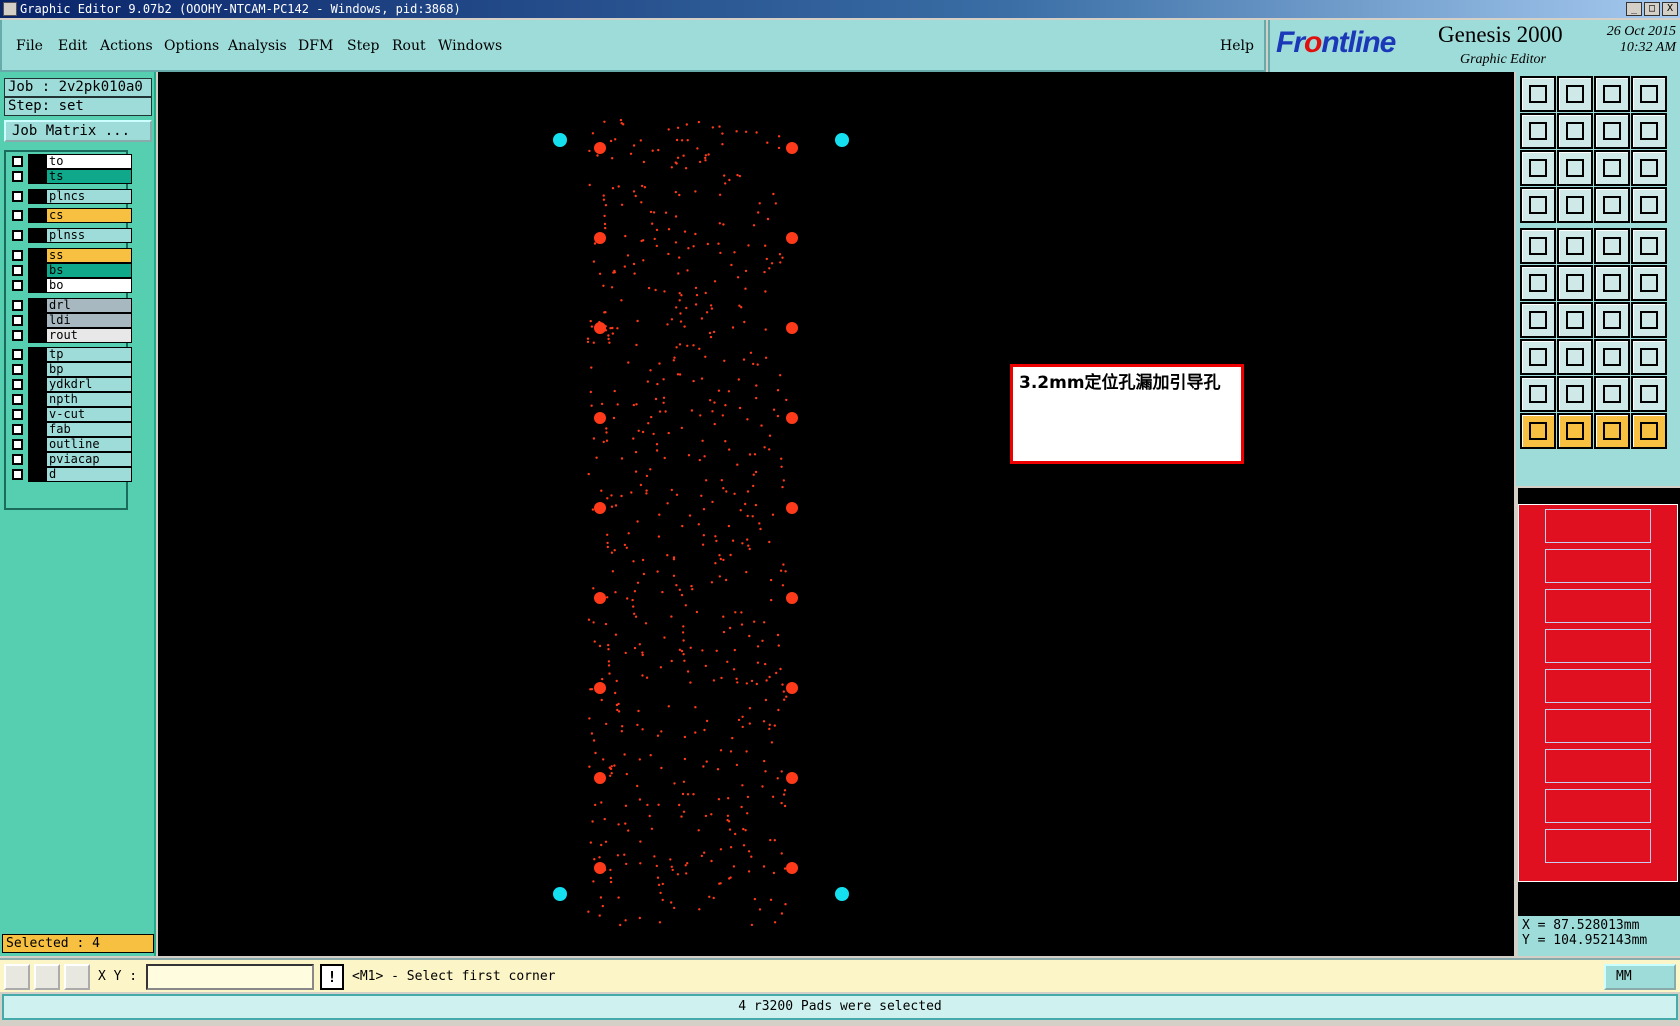  What do you see at coordinates (72, 285) in the screenshot?
I see `layer-row-bo: bo` at bounding box center [72, 285].